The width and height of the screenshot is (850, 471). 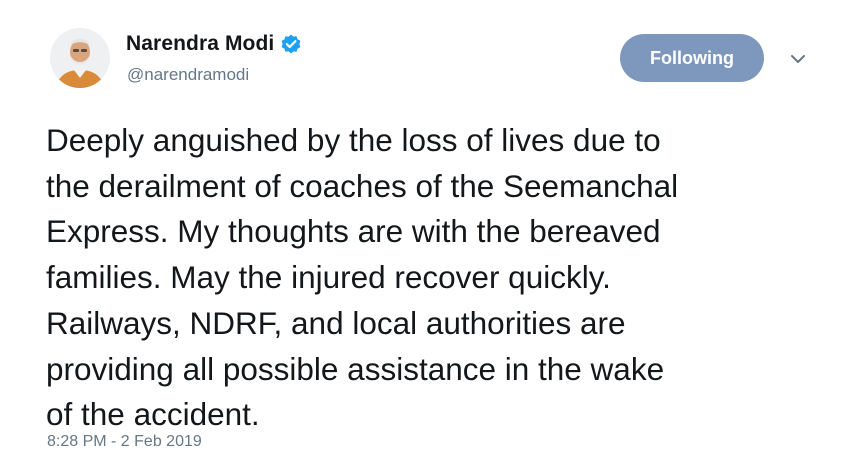 What do you see at coordinates (692, 58) in the screenshot?
I see `following-button: Following` at bounding box center [692, 58].